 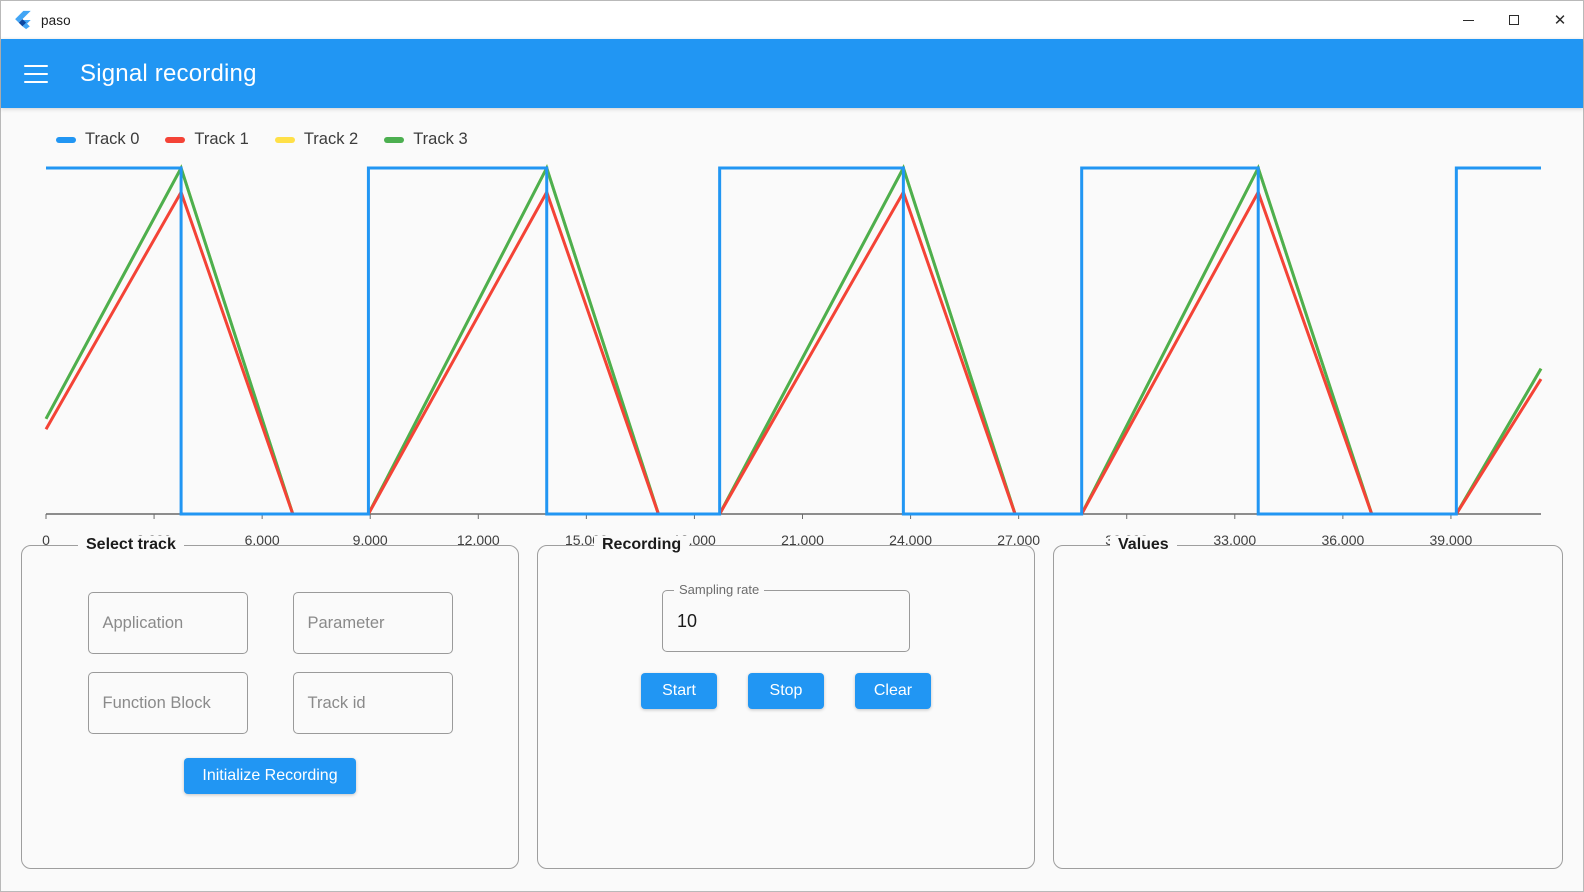 What do you see at coordinates (112, 139) in the screenshot?
I see `legend-label-track0: Track 0` at bounding box center [112, 139].